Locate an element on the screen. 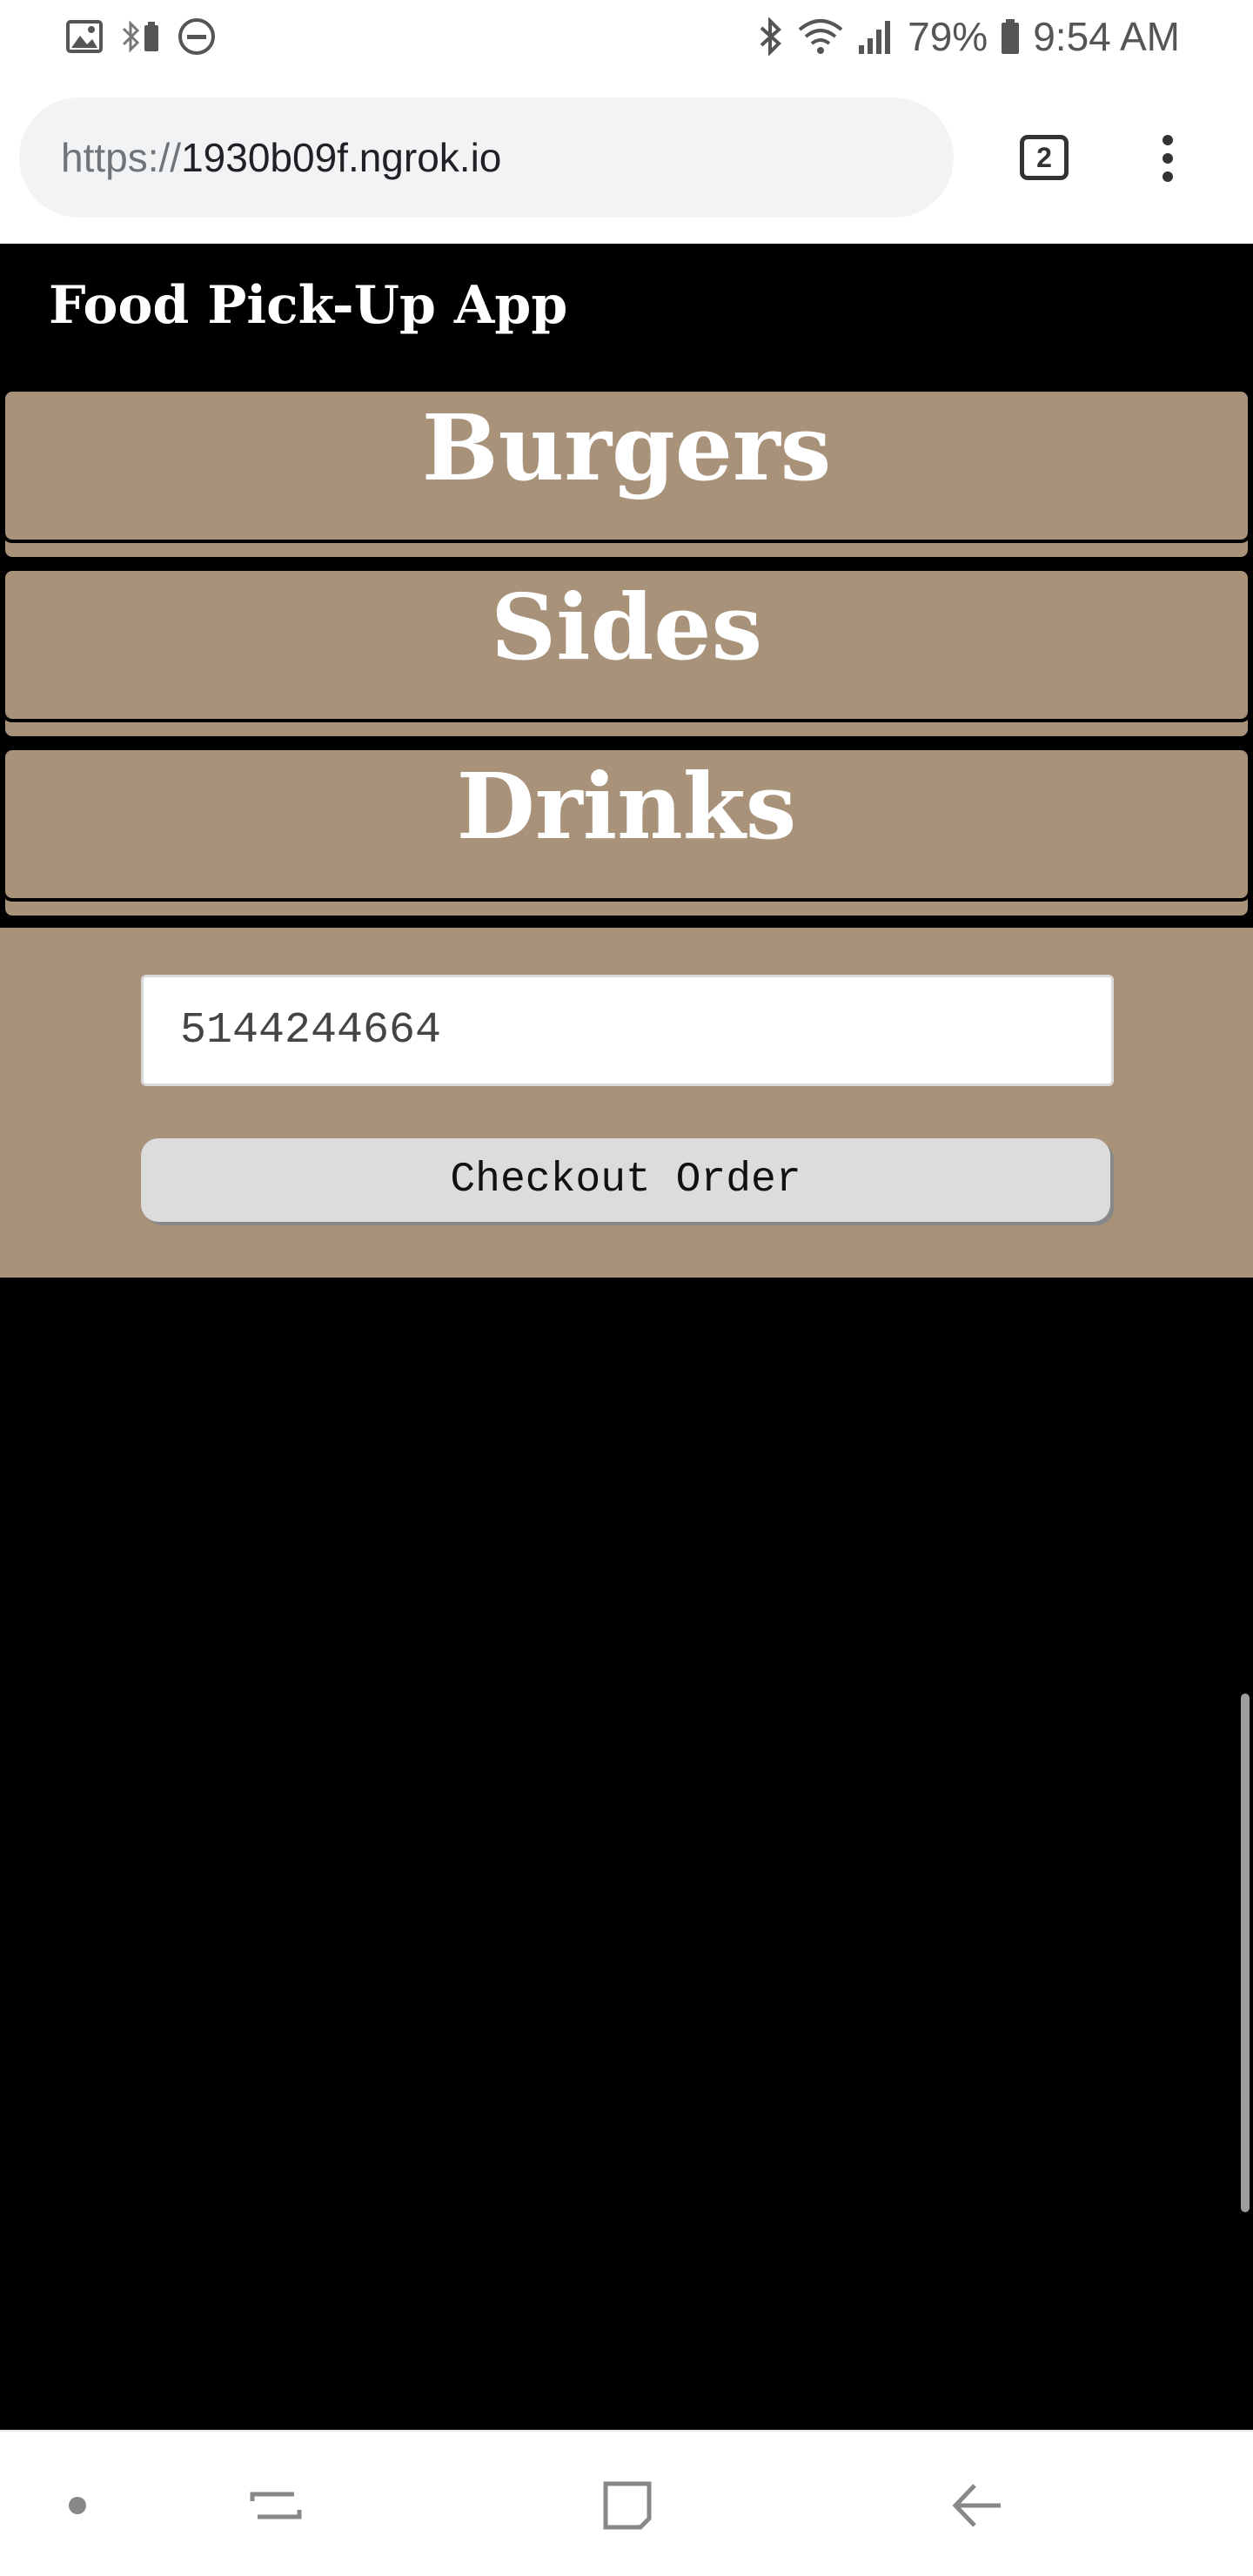  category-label: Drinks is located at coordinates (626, 806).